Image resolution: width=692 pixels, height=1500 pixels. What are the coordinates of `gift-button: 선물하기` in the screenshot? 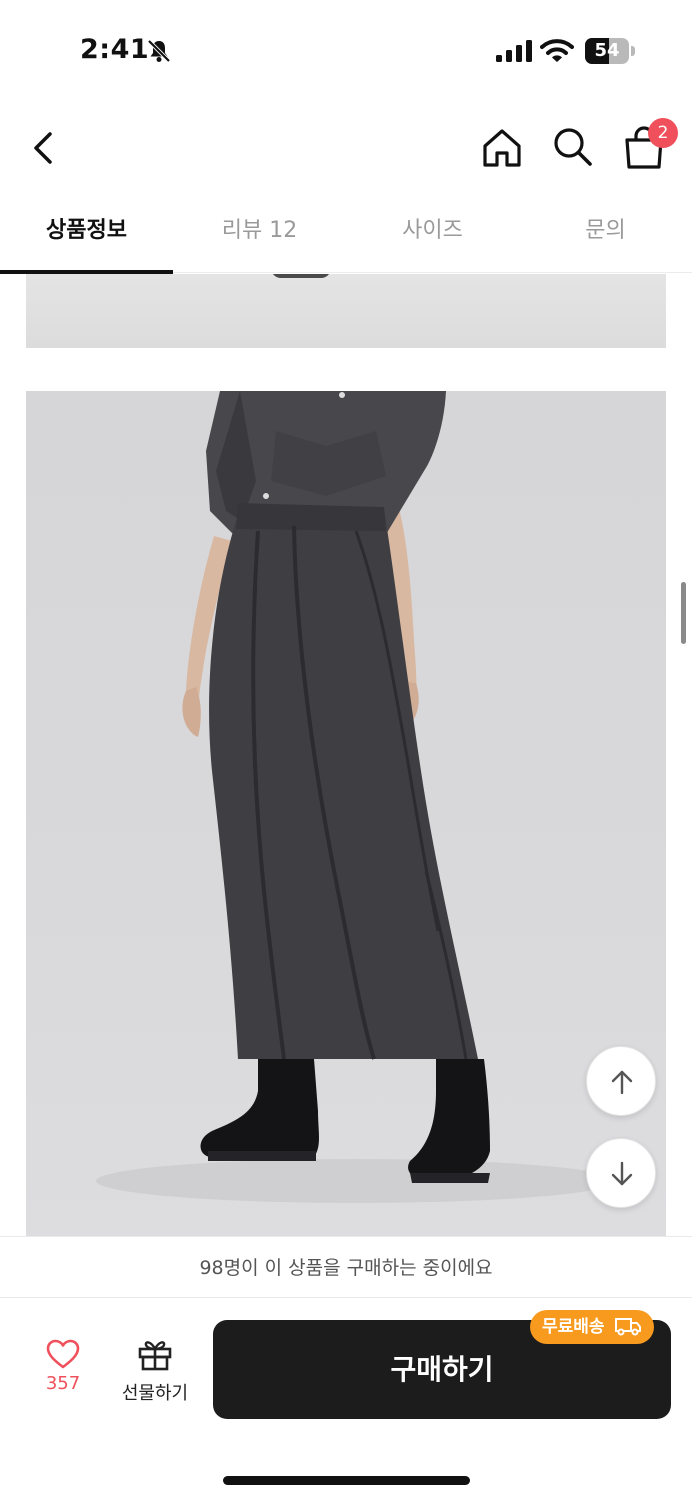 It's located at (155, 1371).